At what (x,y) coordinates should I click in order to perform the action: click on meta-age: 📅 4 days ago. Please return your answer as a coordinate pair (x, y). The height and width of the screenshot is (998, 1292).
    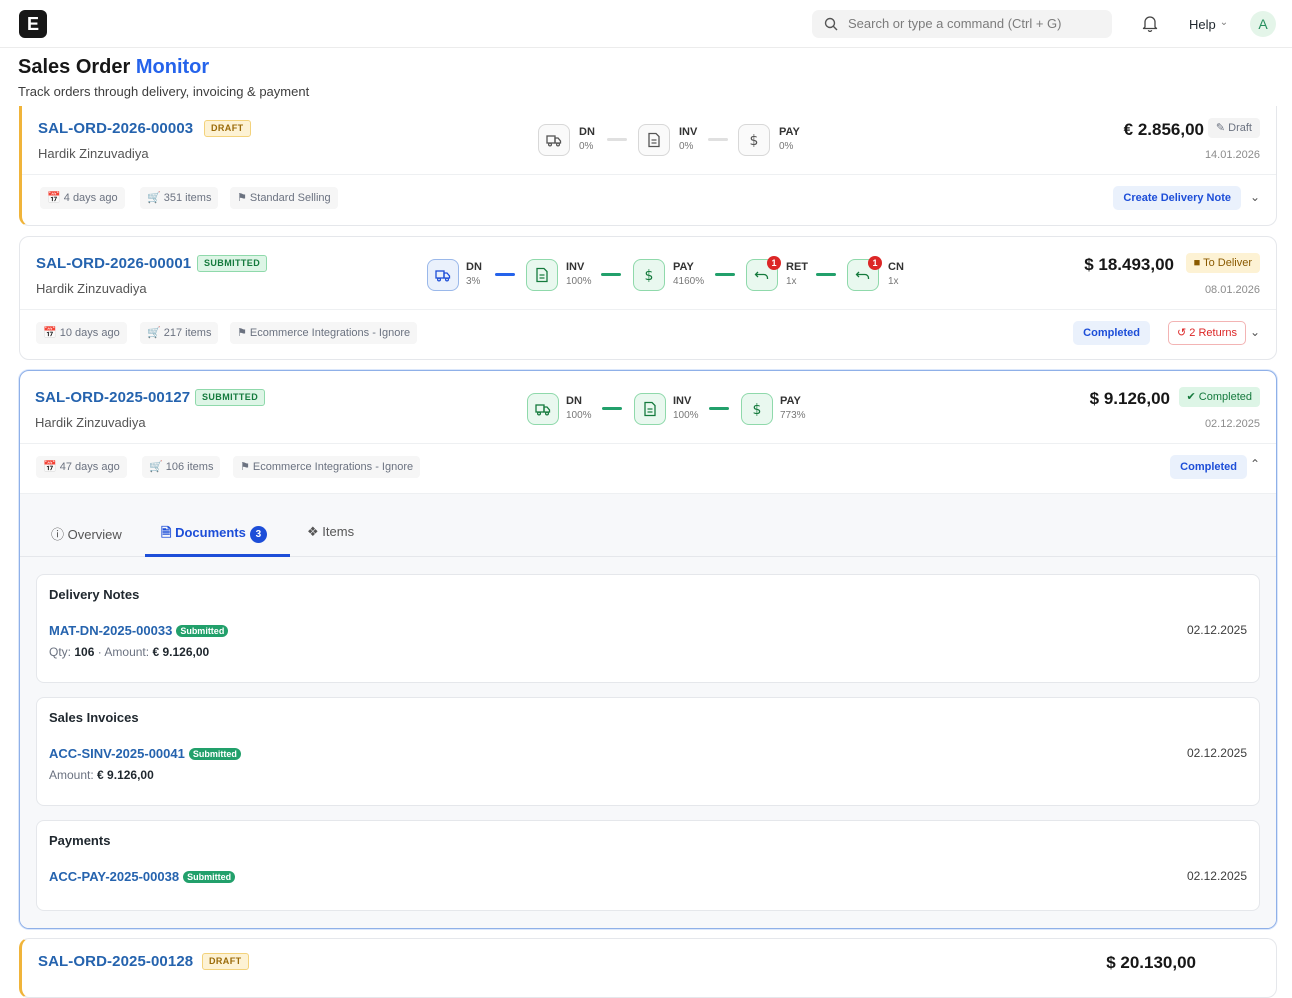
    Looking at the image, I should click on (82, 198).